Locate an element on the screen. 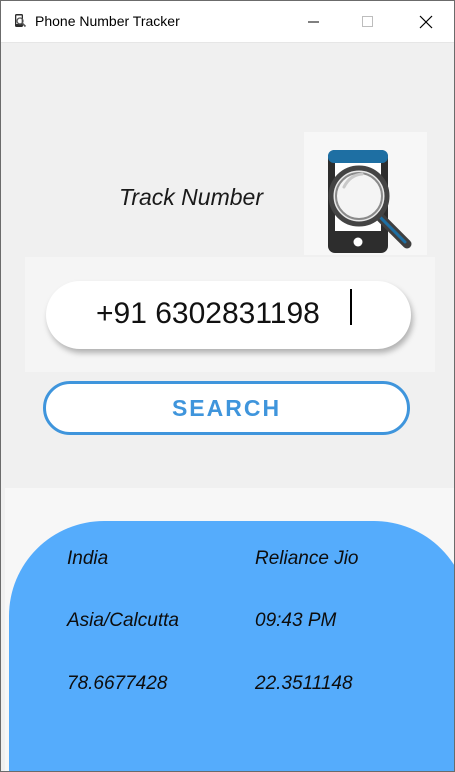  window-title: Phone Number Tracker is located at coordinates (107, 21).